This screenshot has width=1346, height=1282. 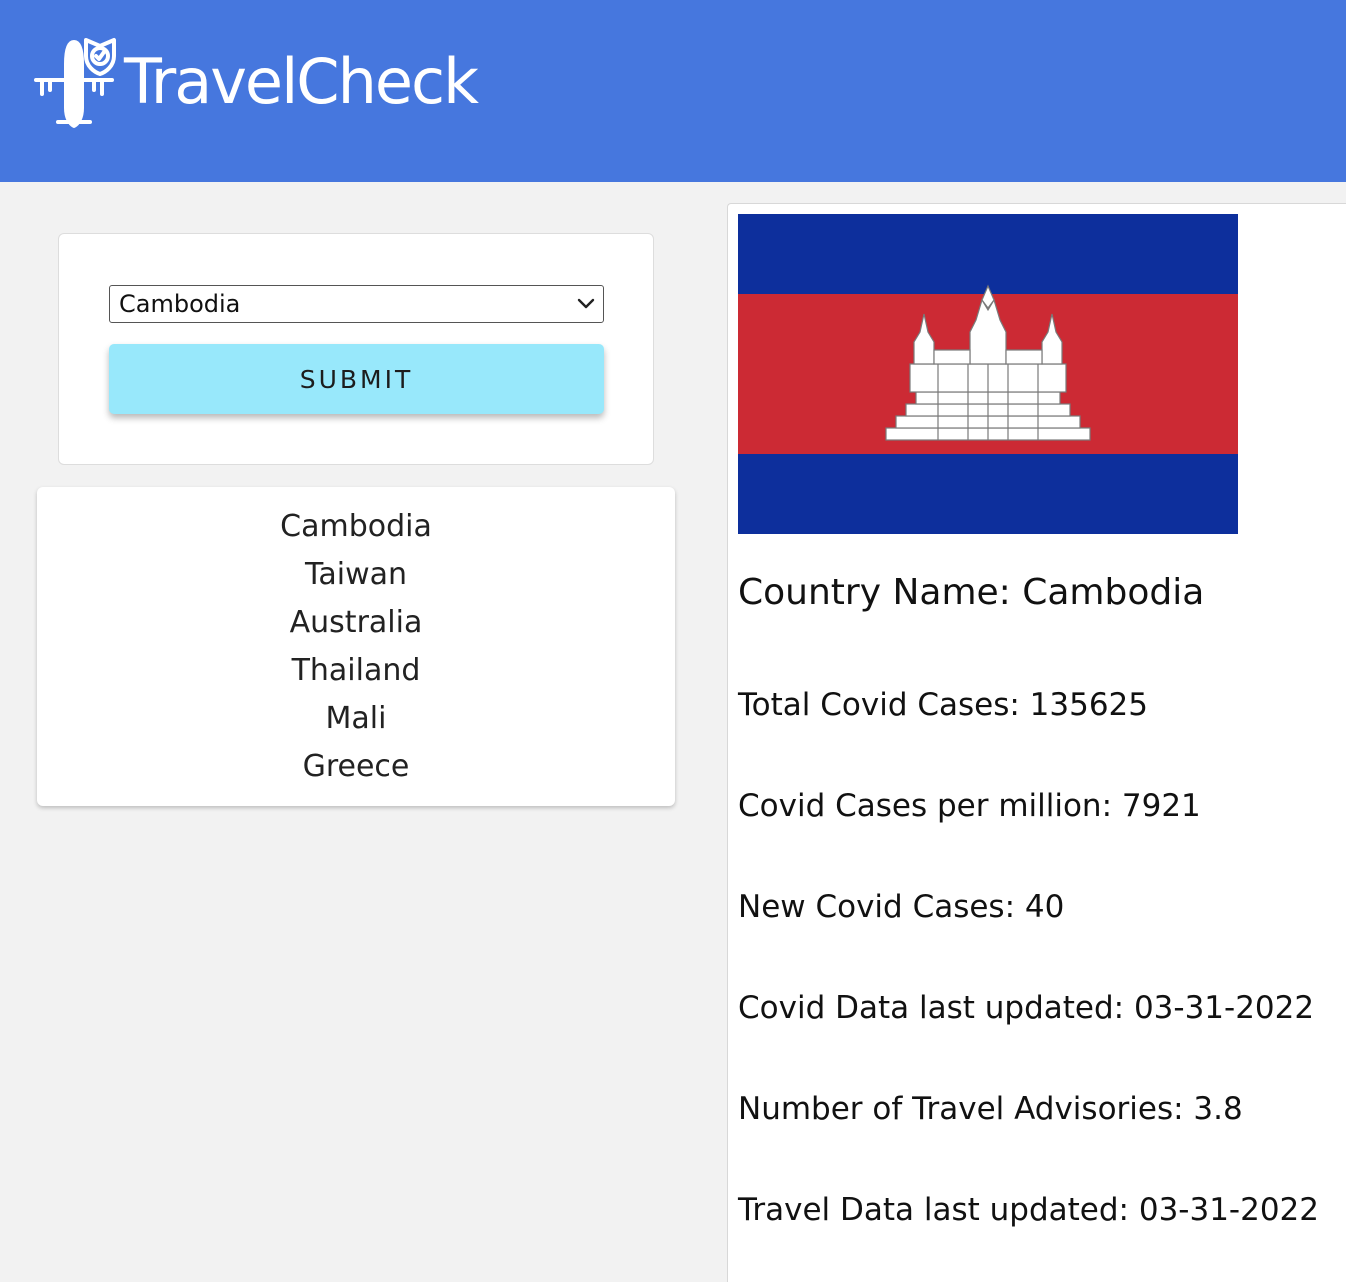 I want to click on travel-advisories-count: Number of Travel Advisories: 3.8, so click(x=990, y=1109).